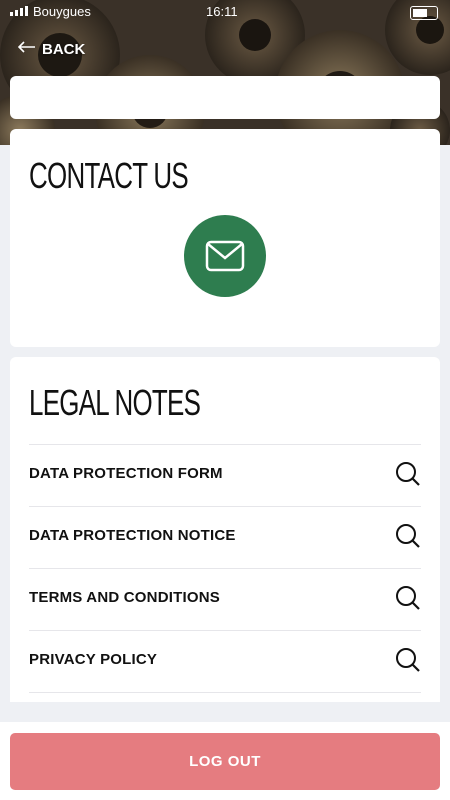 This screenshot has height=800, width=450. What do you see at coordinates (222, 11) in the screenshot?
I see `status-time: 16:11` at bounding box center [222, 11].